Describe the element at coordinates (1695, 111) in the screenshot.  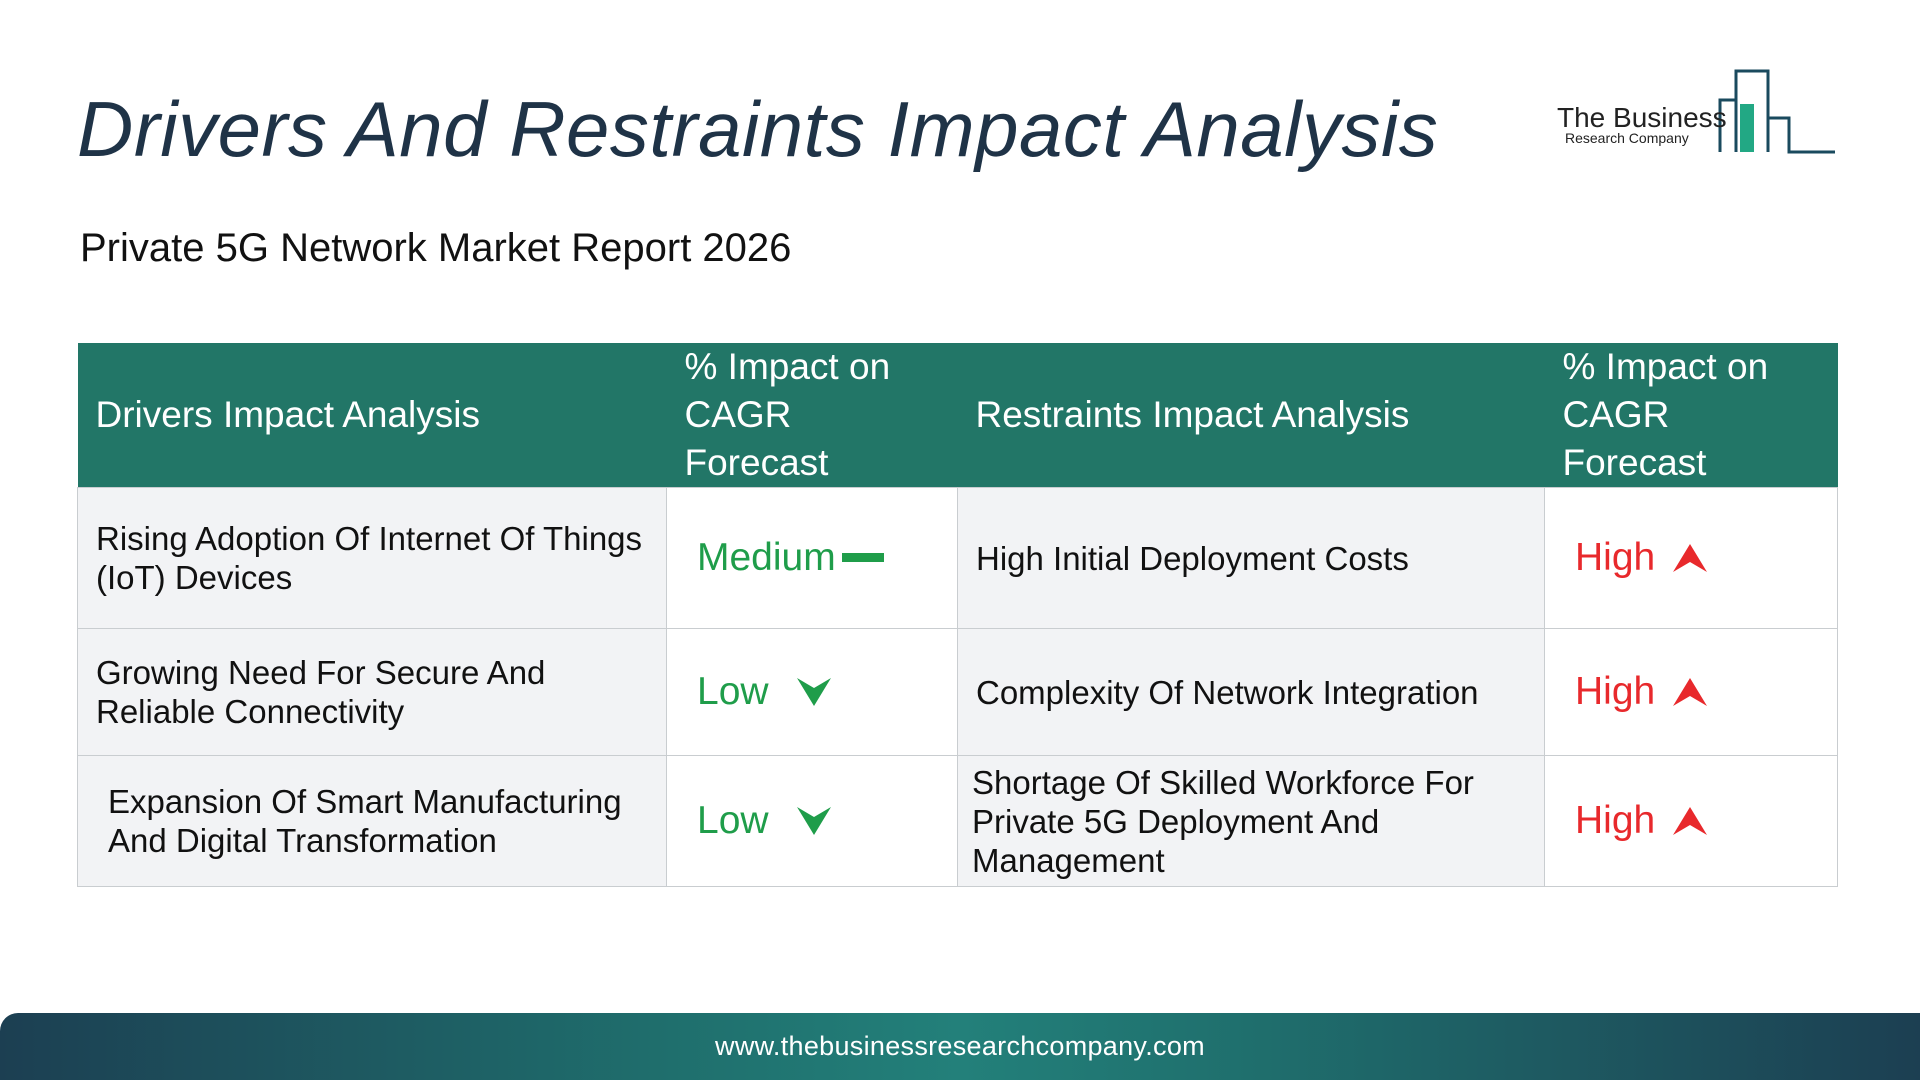
I see `company-logo: The Business Research Company` at that location.